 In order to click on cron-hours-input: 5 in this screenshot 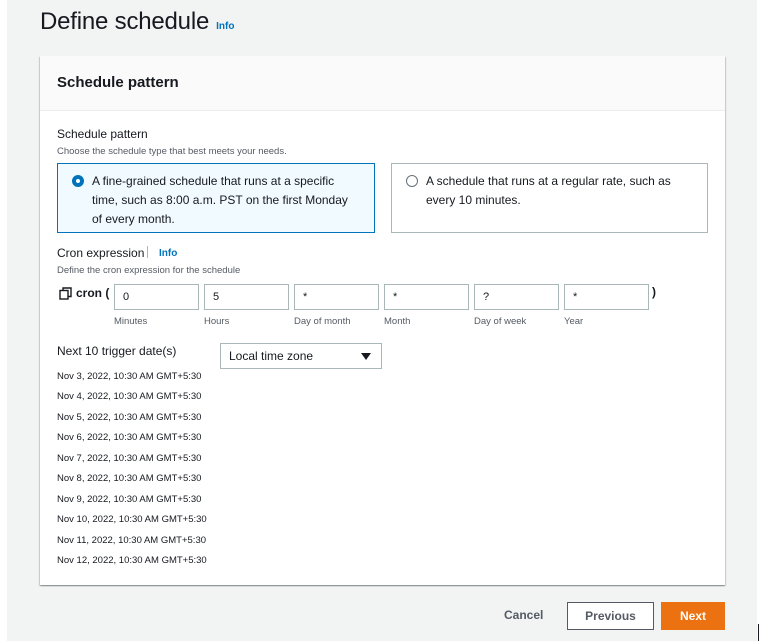, I will do `click(246, 297)`.